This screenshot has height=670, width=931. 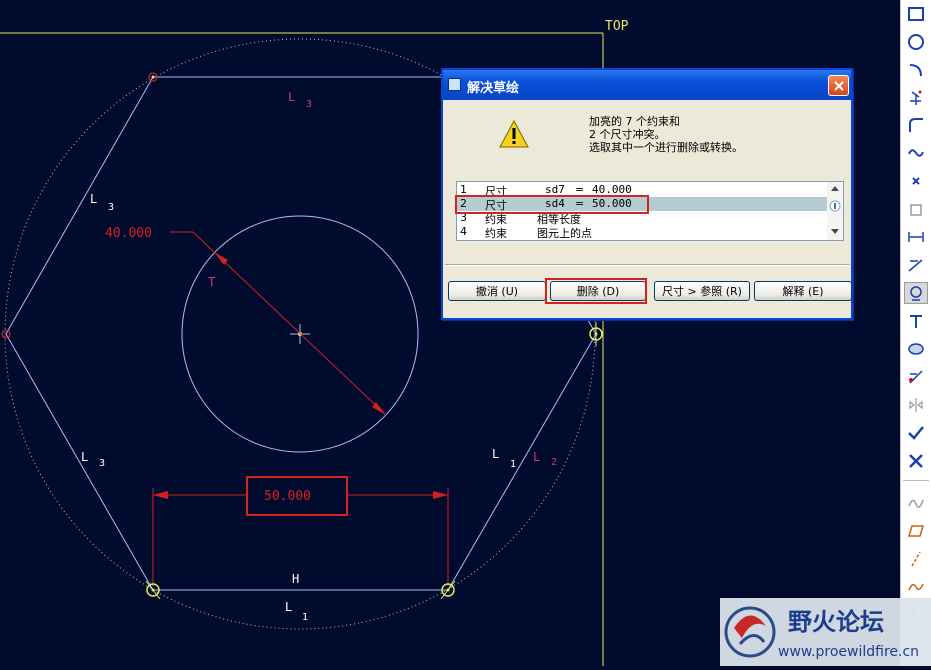 I want to click on sketch-toolbar, so click(x=915, y=333).